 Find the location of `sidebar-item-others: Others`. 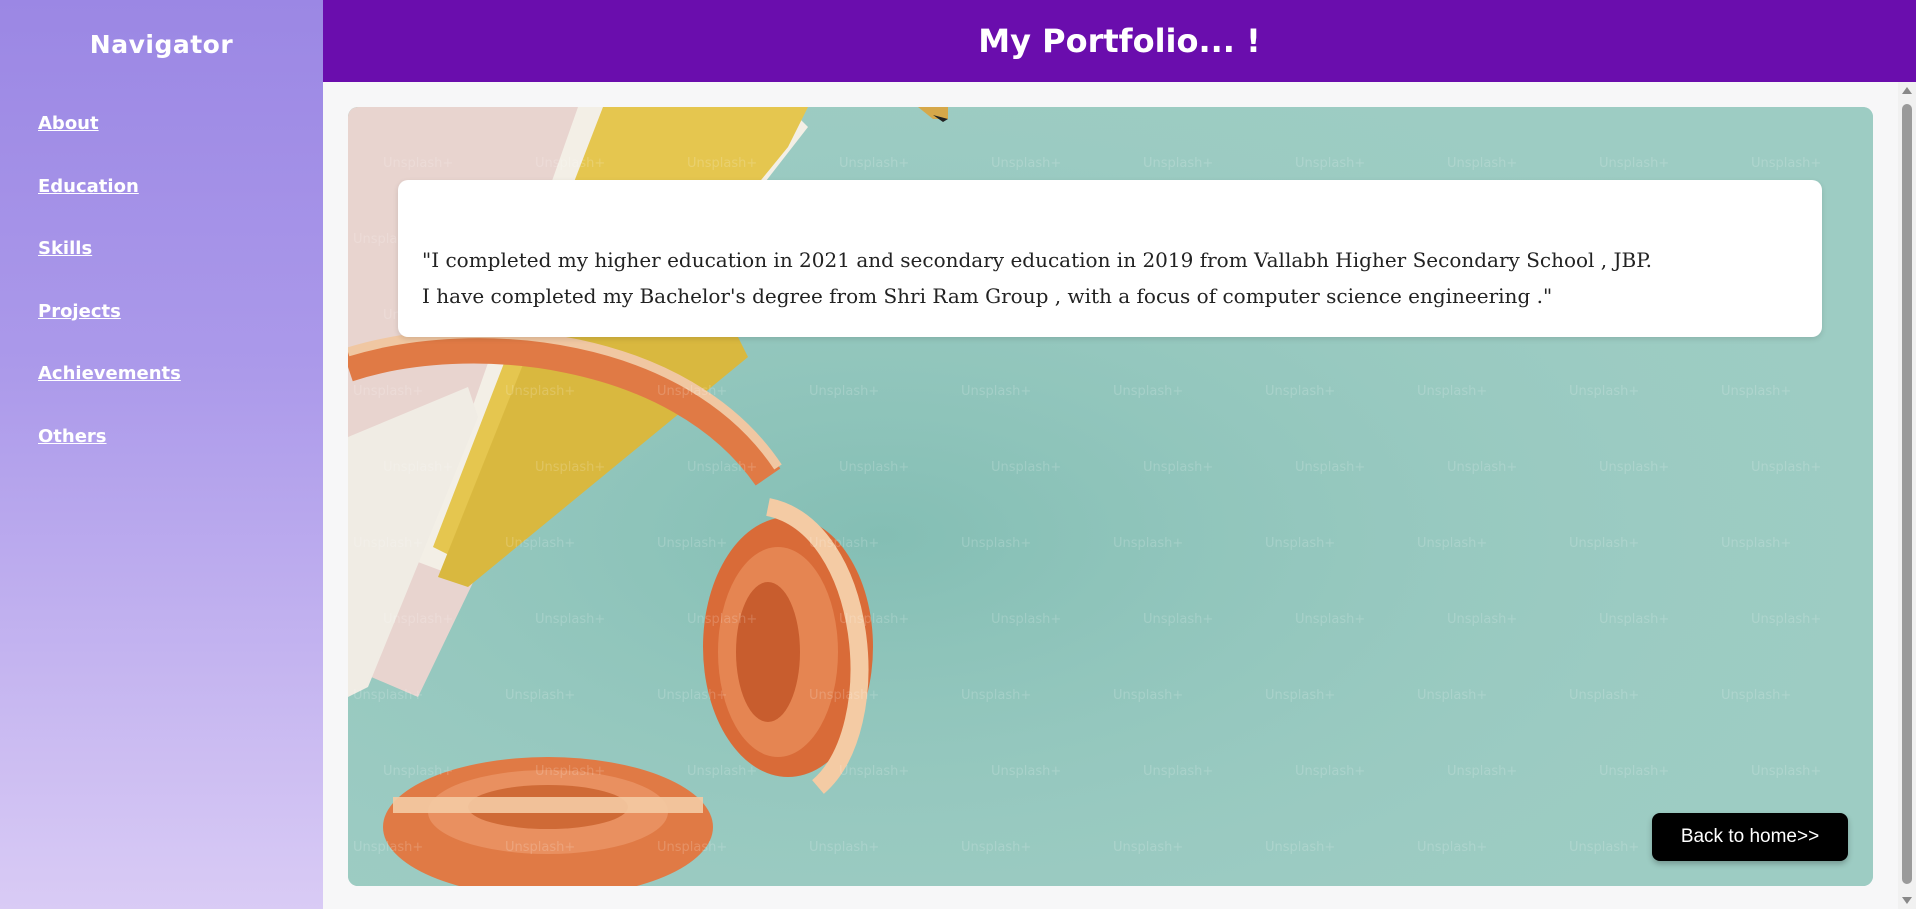

sidebar-item-others: Others is located at coordinates (109, 456).